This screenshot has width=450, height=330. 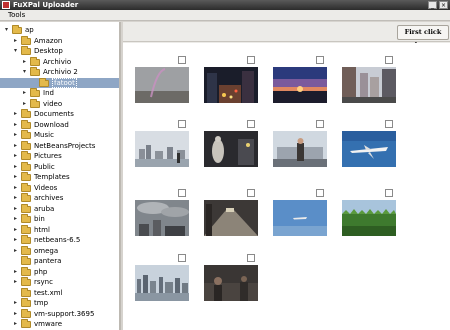 What do you see at coordinates (59, 114) in the screenshot?
I see `tree-item: ▸ Documents` at bounding box center [59, 114].